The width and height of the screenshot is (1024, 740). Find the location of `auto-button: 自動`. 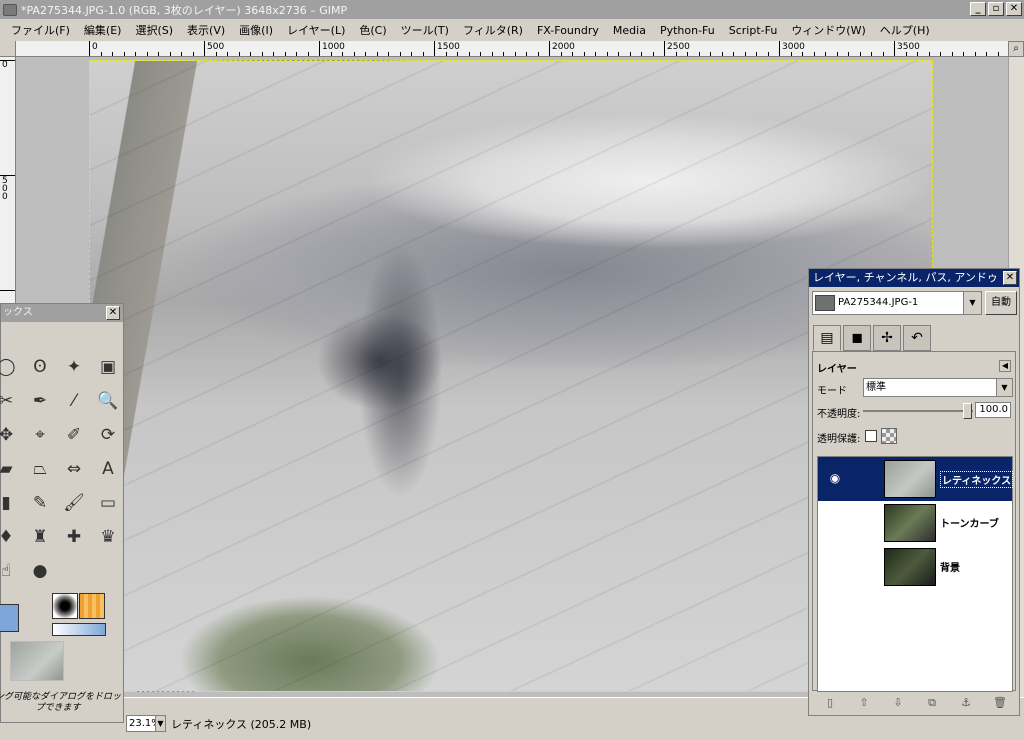

auto-button: 自動 is located at coordinates (1001, 303).